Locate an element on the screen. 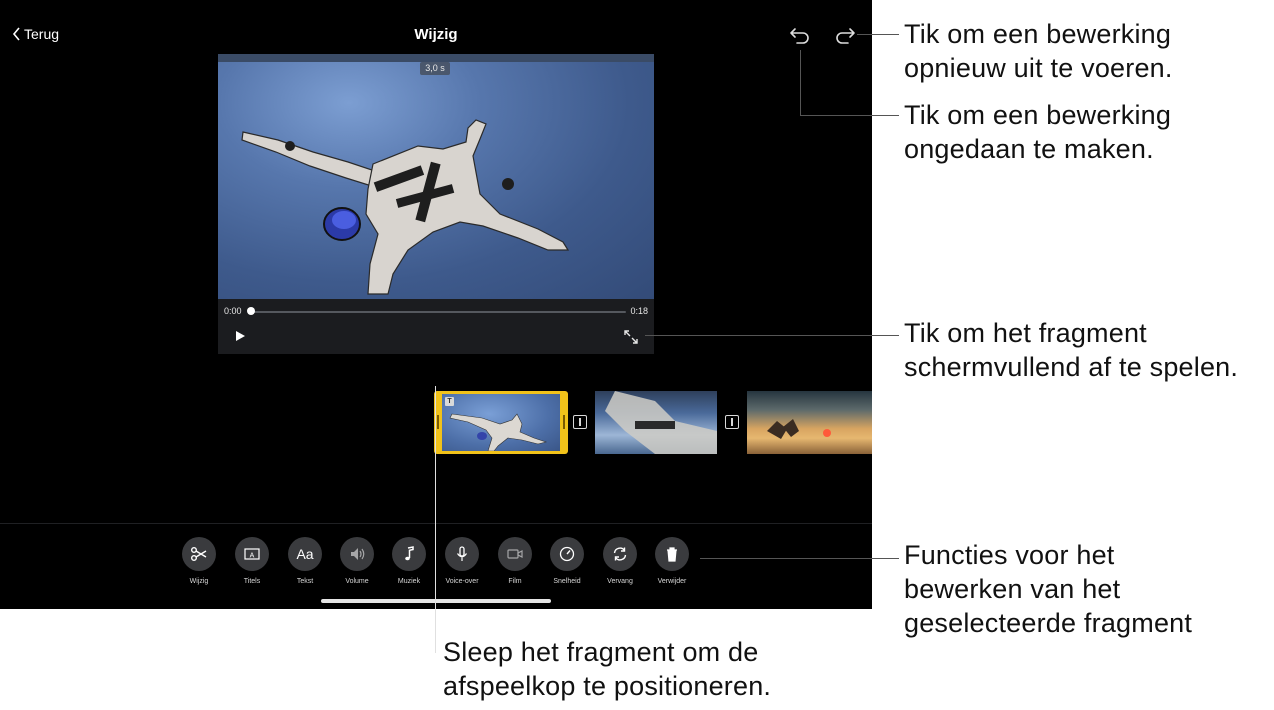 Image resolution: width=1274 pixels, height=710 pixels. video-preview: 3,0 s is located at coordinates (436, 176).